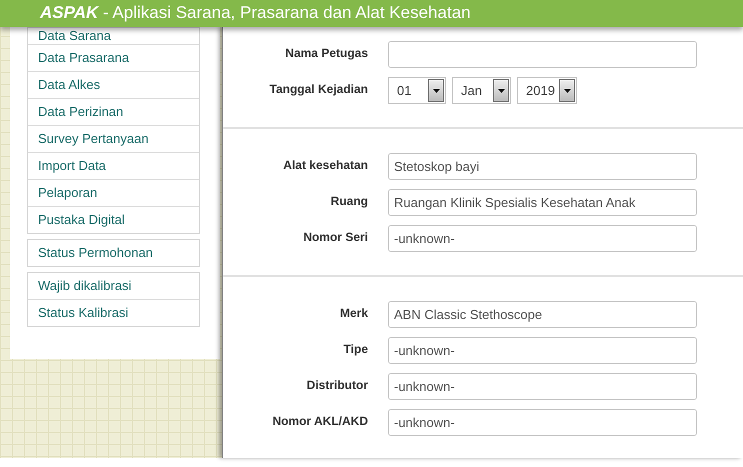 This screenshot has width=743, height=467. Describe the element at coordinates (353, 312) in the screenshot. I see `field-label: Merk` at that location.